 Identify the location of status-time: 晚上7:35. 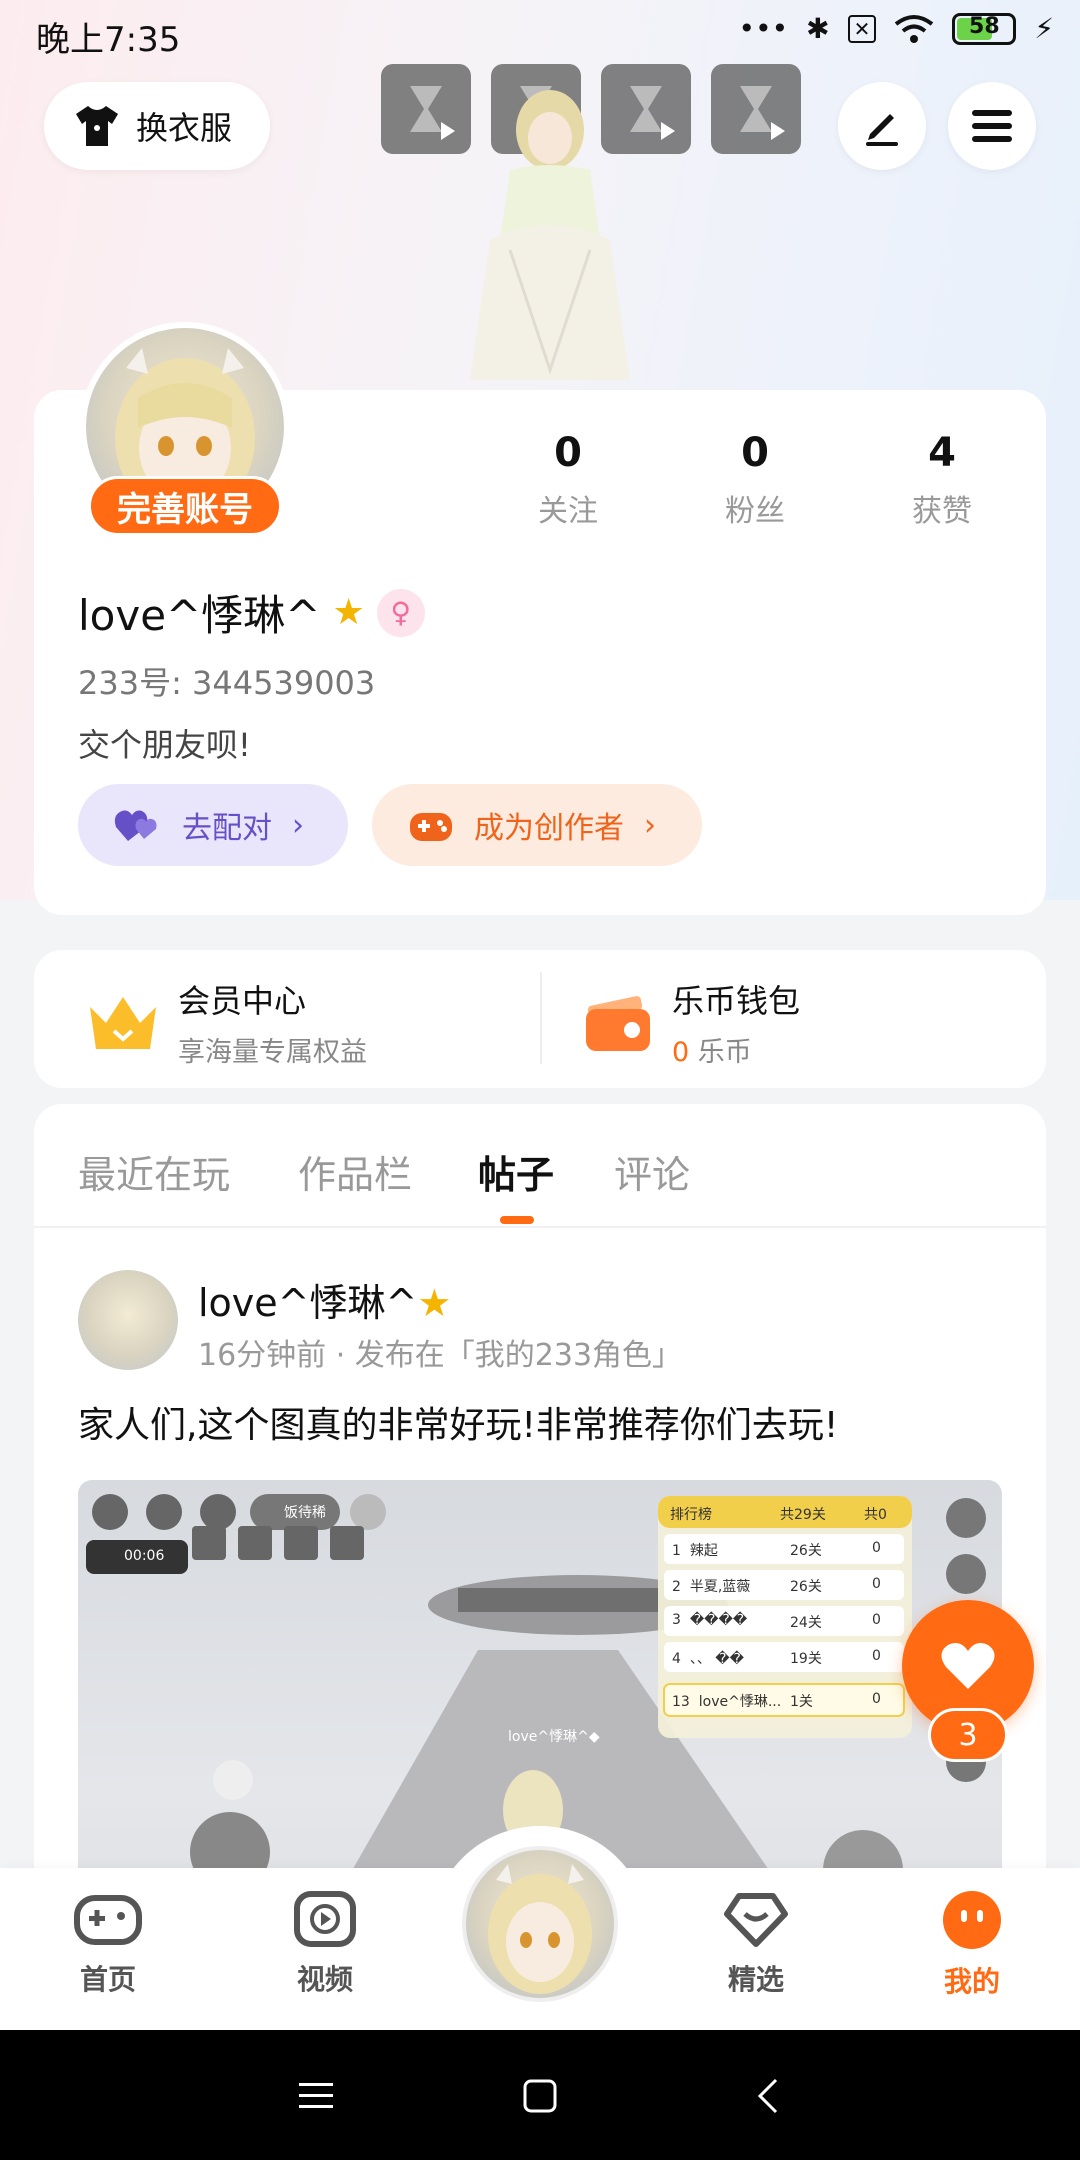
(108, 40).